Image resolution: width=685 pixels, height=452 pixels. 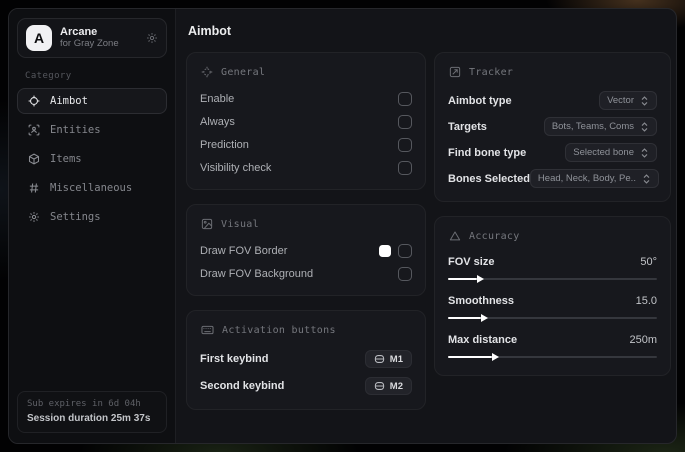 What do you see at coordinates (207, 224) in the screenshot?
I see `image-icon` at bounding box center [207, 224].